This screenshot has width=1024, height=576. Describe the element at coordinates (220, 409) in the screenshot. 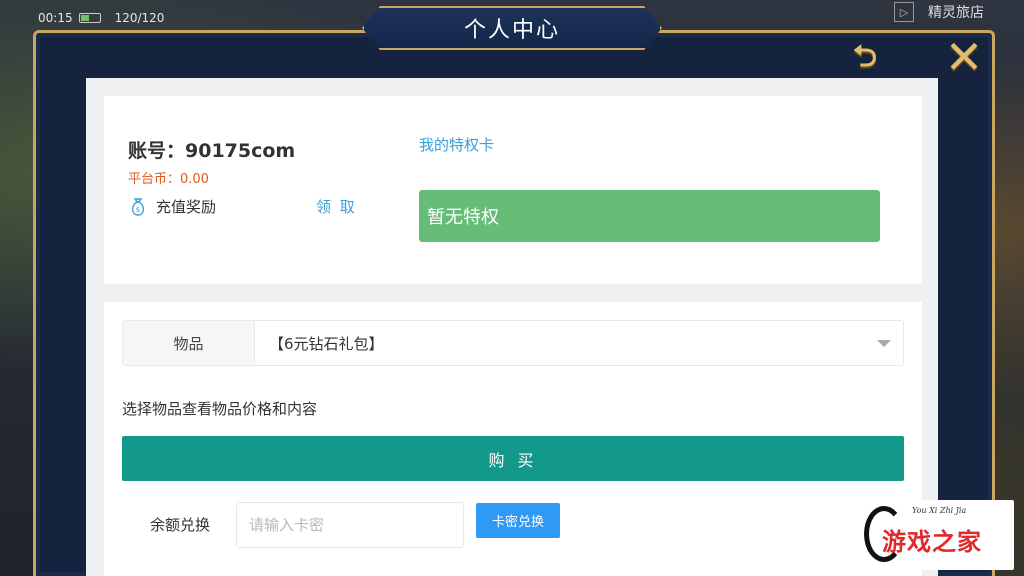

I see `item-hint-text: 选择物品查看物品价格和内容` at that location.